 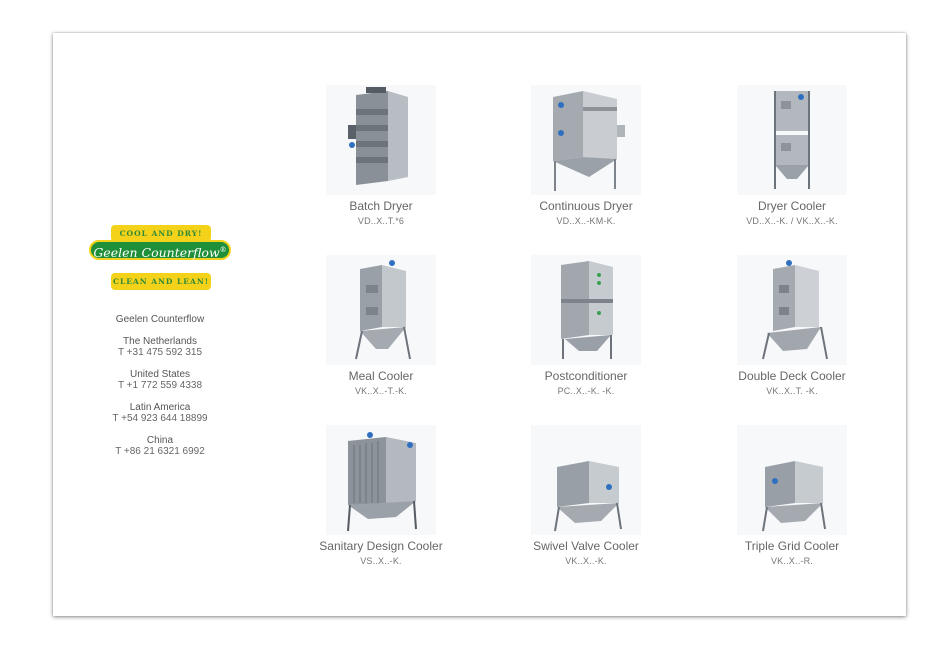 What do you see at coordinates (381, 480) in the screenshot?
I see `sanitary-design-cooler-image` at bounding box center [381, 480].